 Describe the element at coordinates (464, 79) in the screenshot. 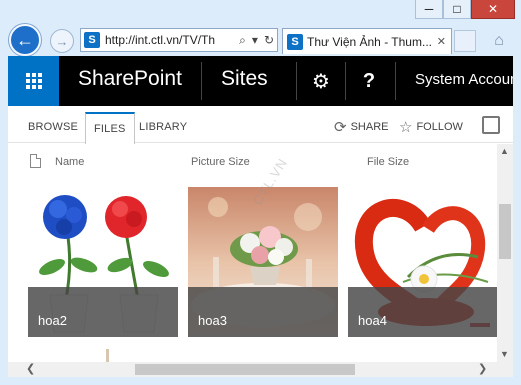

I see `account-menu: System Account` at that location.